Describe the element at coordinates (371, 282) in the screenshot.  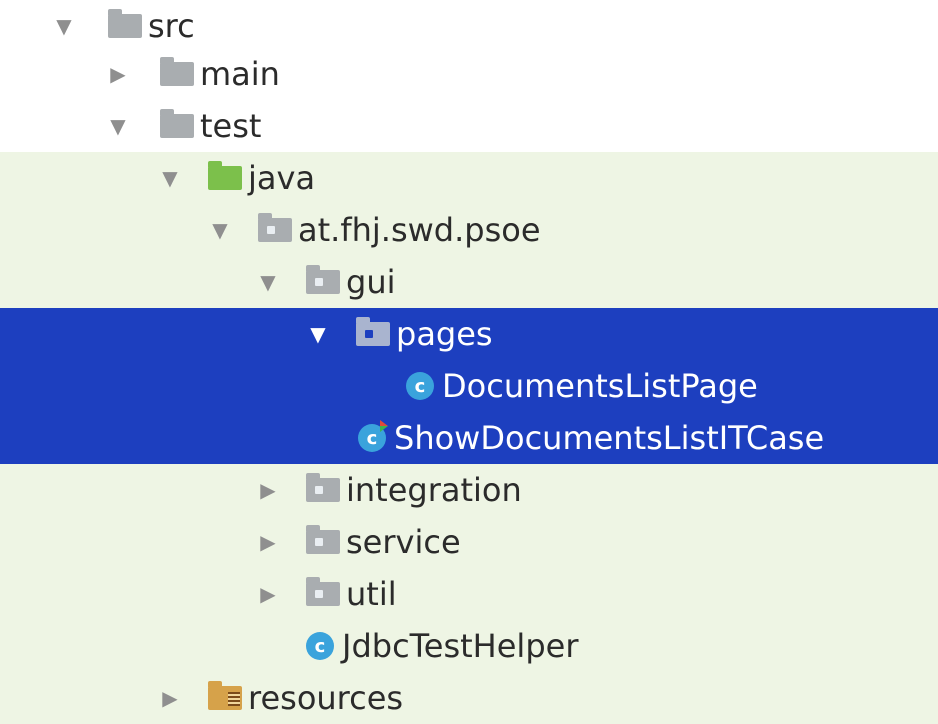
I see `node-label: gui` at that location.